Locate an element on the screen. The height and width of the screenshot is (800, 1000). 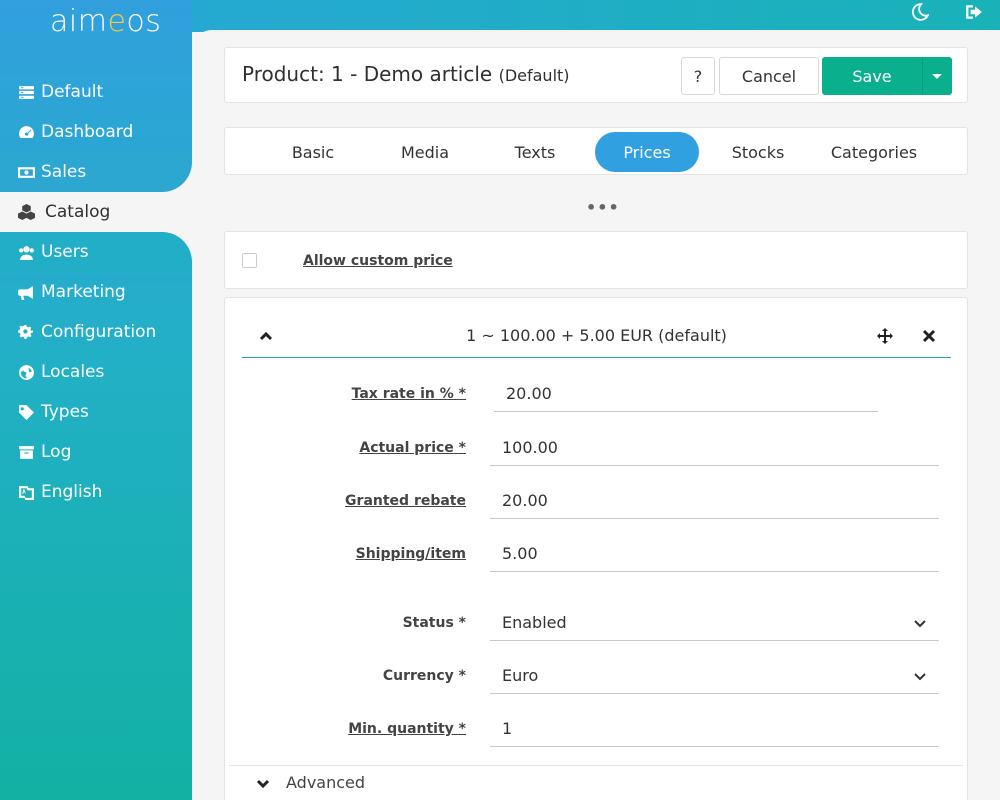
min-quantity-input: 1 is located at coordinates (714, 729).